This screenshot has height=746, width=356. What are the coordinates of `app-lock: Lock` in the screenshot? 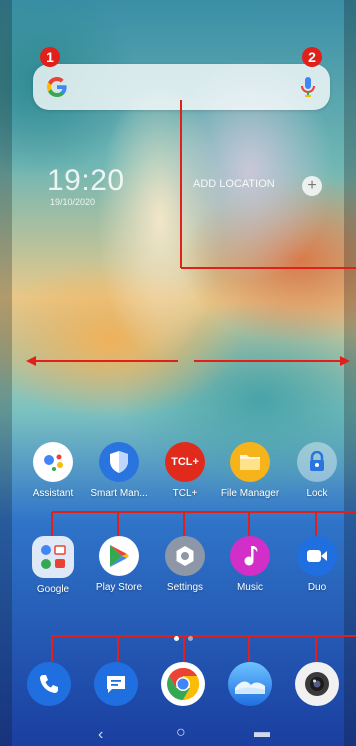 It's located at (317, 470).